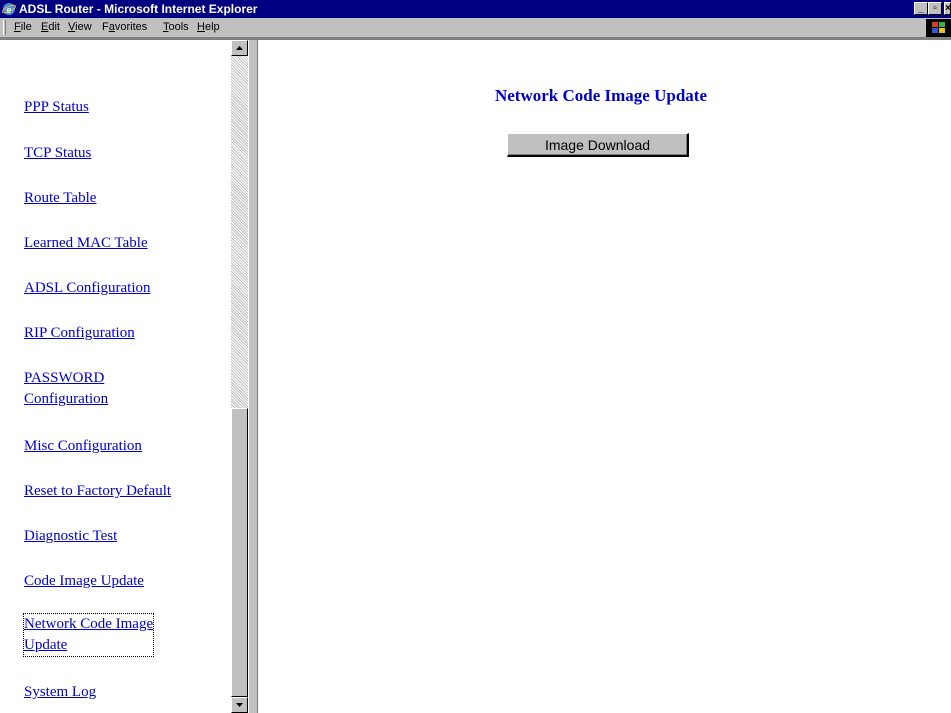  I want to click on minimize-button: _, so click(921, 8).